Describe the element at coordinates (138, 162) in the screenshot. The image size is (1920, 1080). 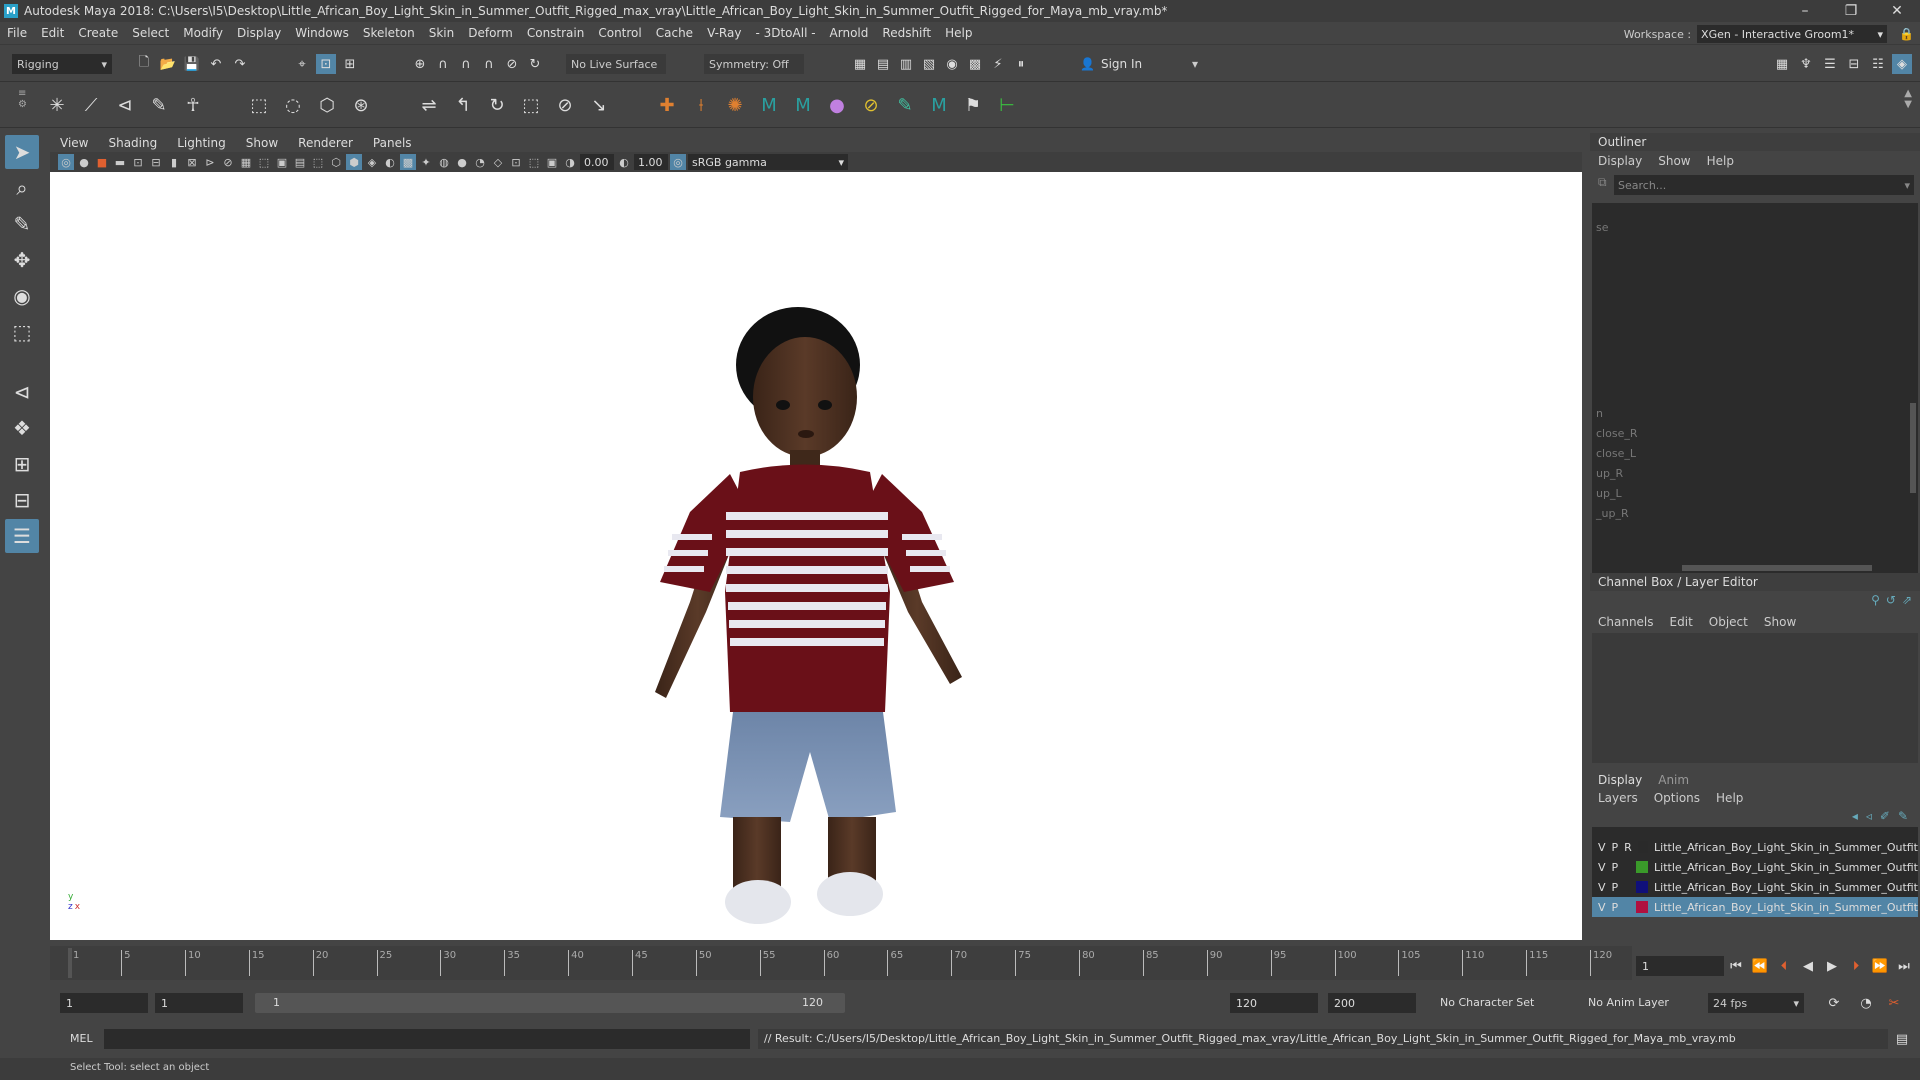
I see `film-gate-icon: ⊡` at that location.